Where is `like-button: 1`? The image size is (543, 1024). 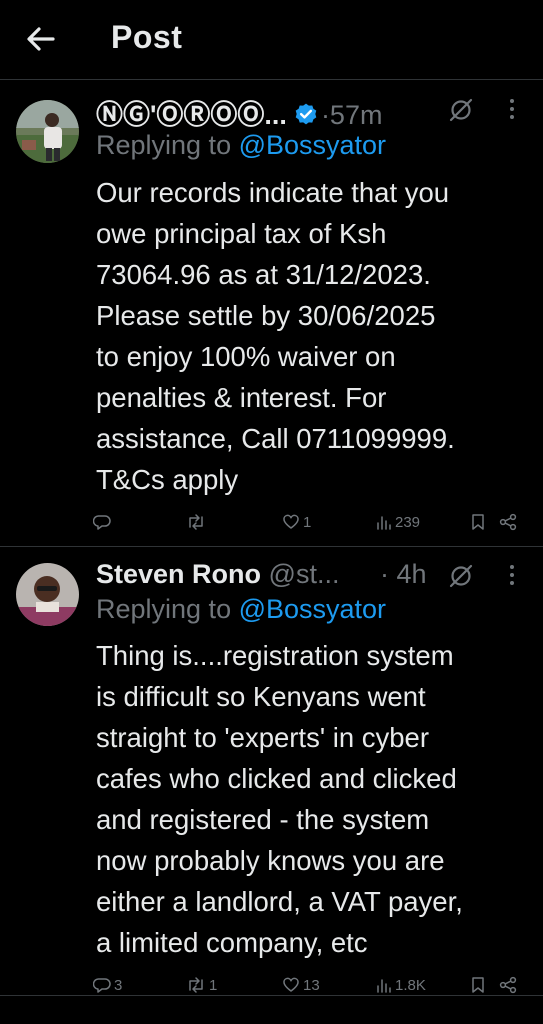
like-button: 1 is located at coordinates (296, 522).